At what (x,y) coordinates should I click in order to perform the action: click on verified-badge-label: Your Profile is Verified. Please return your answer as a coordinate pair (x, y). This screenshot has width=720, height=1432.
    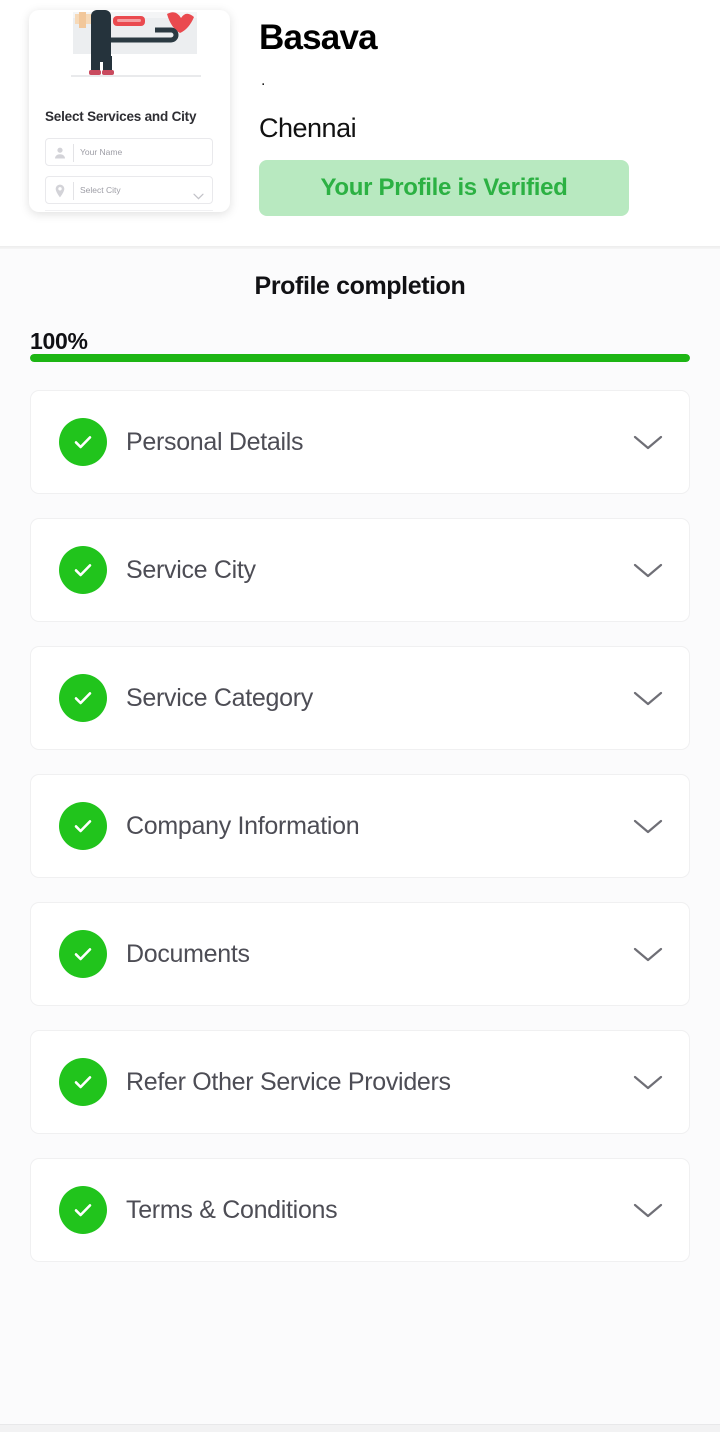
    Looking at the image, I should click on (444, 187).